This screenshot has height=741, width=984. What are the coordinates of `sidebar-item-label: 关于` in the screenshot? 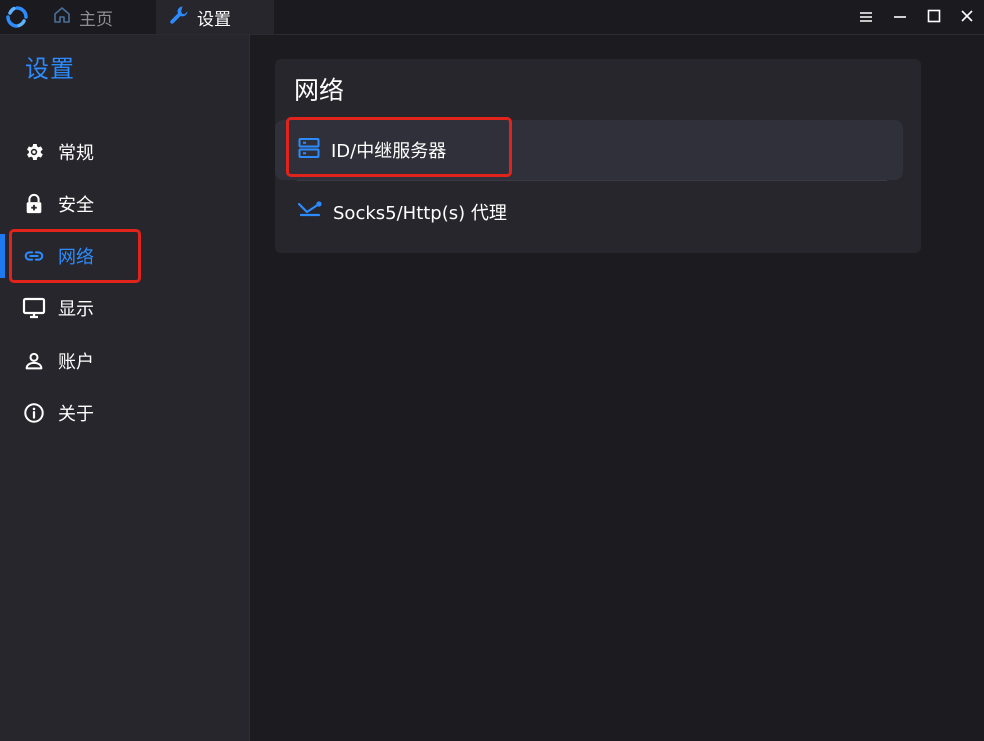 It's located at (76, 414).